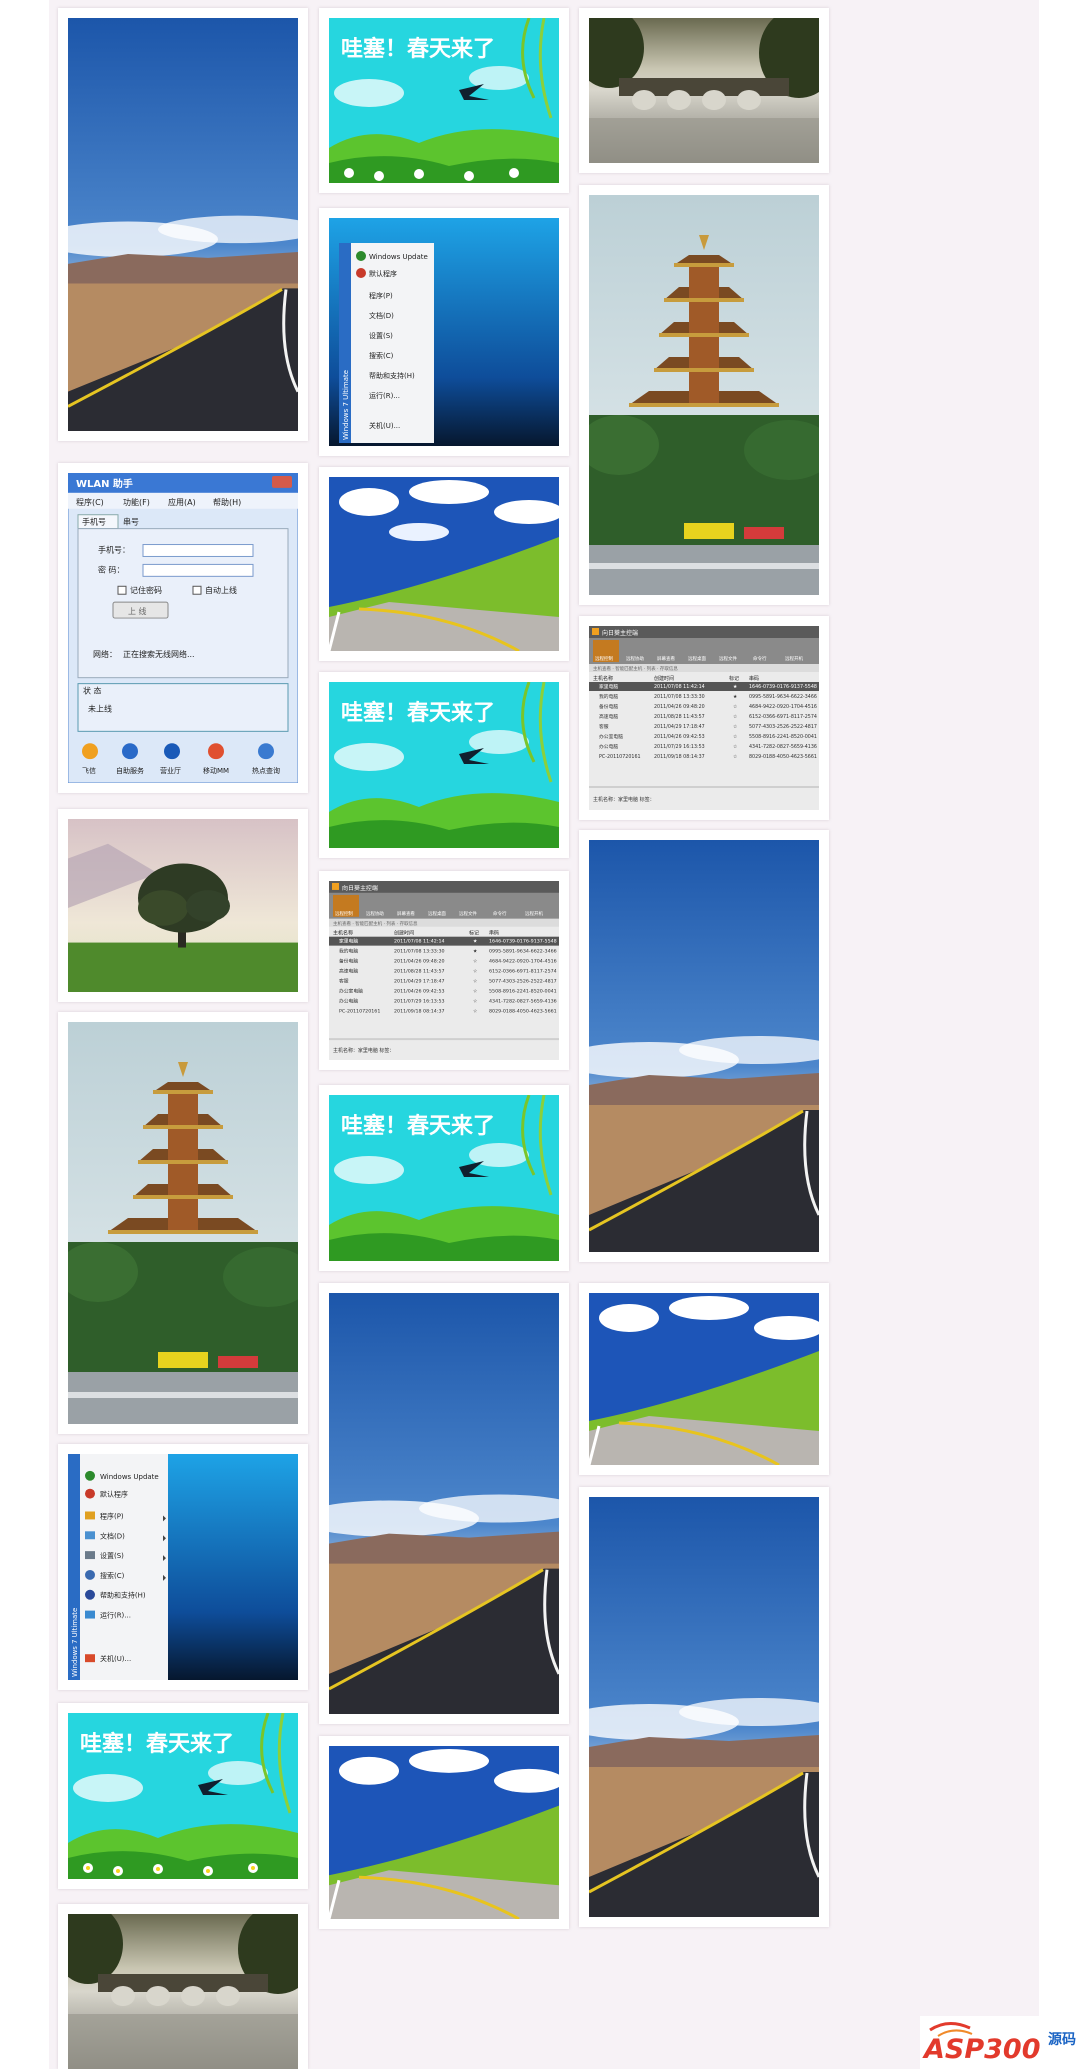  What do you see at coordinates (500, 913) in the screenshot?
I see `remote-toolbar-item: 命令行` at bounding box center [500, 913].